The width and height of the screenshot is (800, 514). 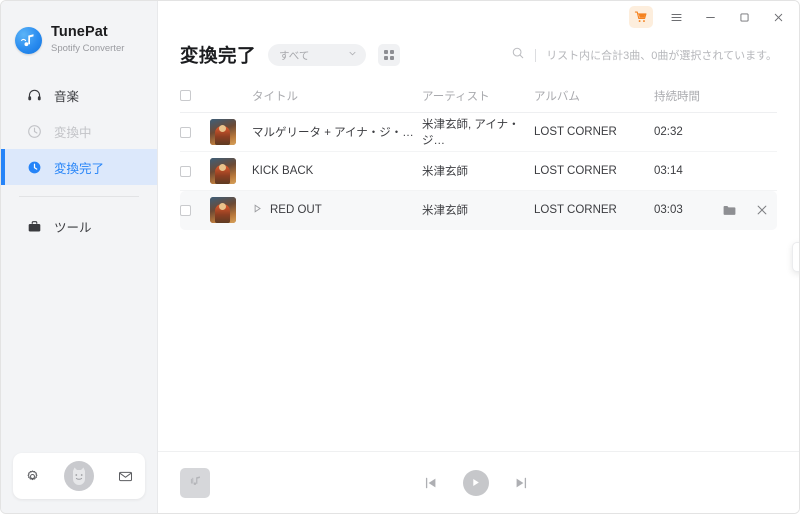 I want to click on sidebar-bottom, so click(x=79, y=483).